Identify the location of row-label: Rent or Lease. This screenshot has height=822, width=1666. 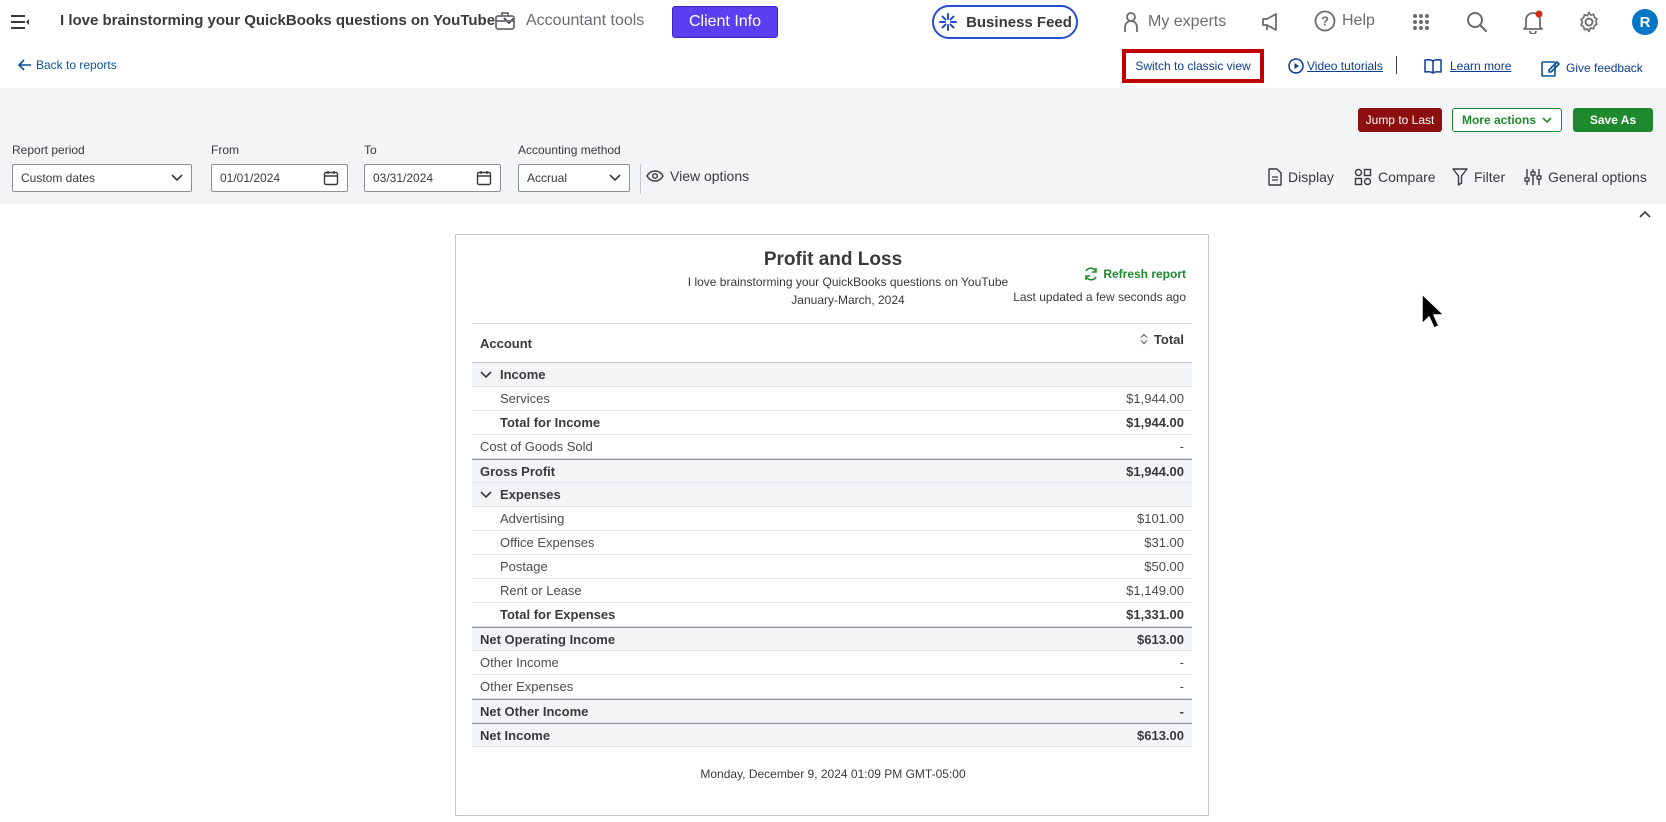
(531, 590).